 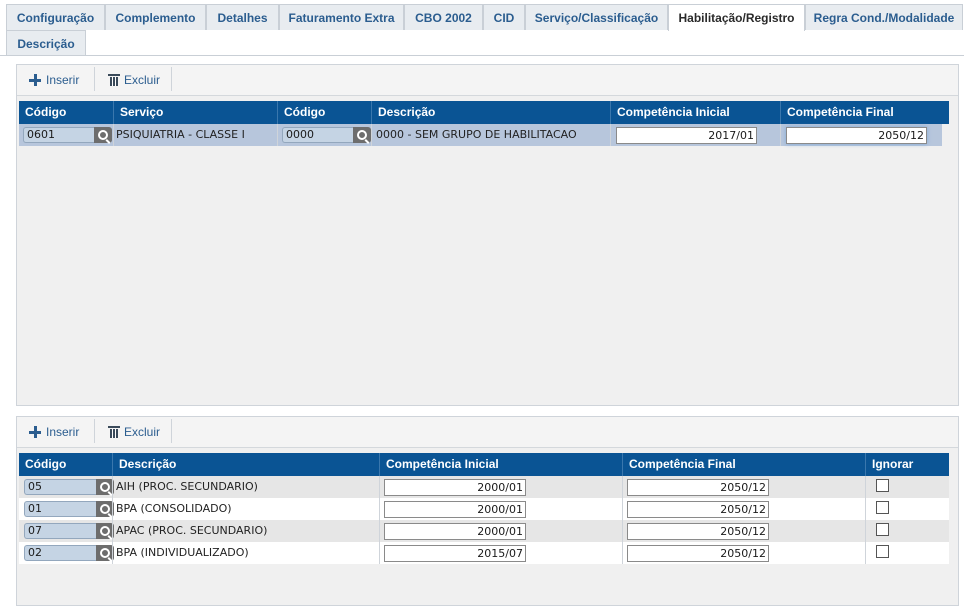 I want to click on col-servico: Serviço, so click(x=195, y=112).